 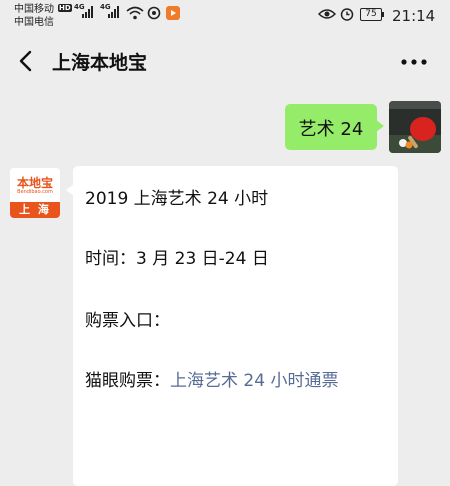 What do you see at coordinates (127, 381) in the screenshot?
I see `ticket-prefix: 猫眼购票：` at bounding box center [127, 381].